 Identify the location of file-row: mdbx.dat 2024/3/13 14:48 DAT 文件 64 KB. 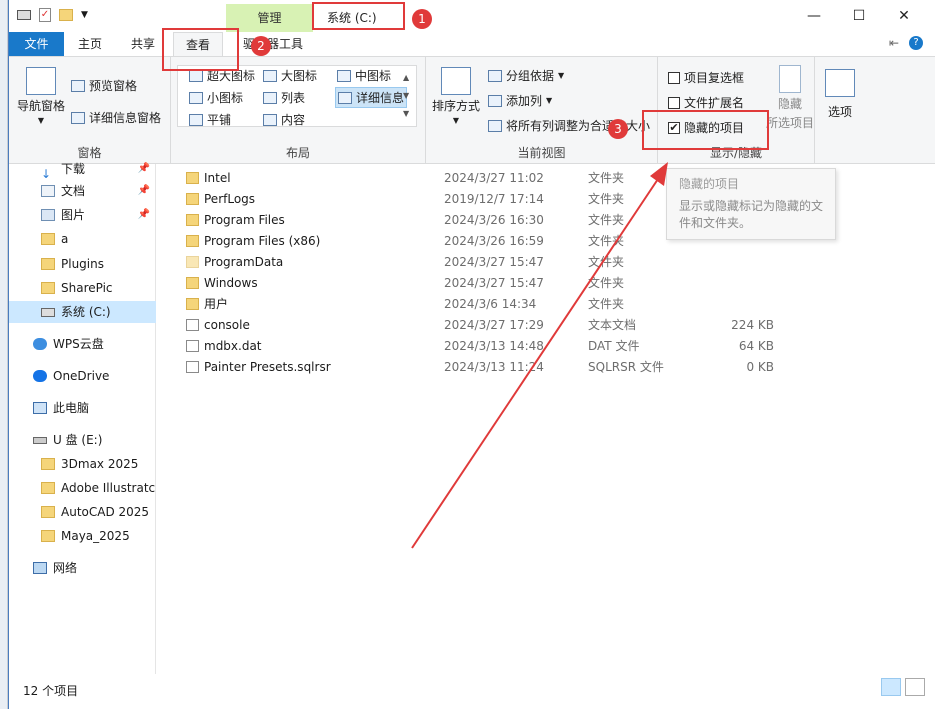
(496, 346).